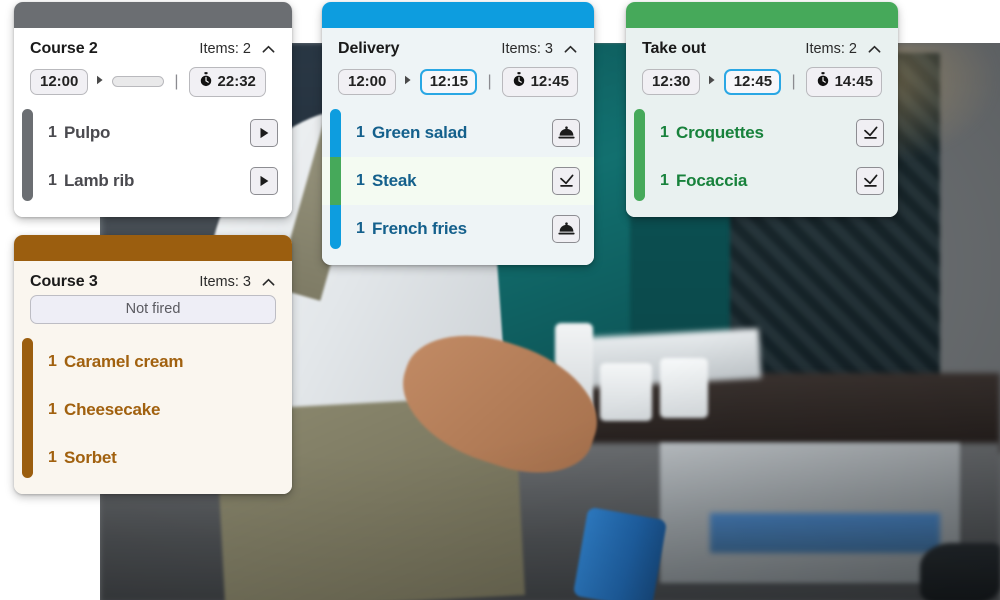 The height and width of the screenshot is (600, 1000). I want to click on countdown-timer-value: 22:32, so click(236, 81).